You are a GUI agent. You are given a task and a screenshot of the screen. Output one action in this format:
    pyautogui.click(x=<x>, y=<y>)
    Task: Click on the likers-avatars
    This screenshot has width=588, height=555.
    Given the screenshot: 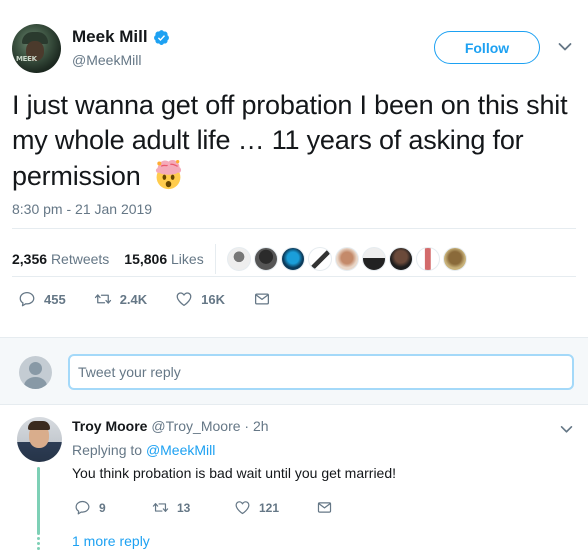 What is the action you would take?
    pyautogui.click(x=348, y=259)
    